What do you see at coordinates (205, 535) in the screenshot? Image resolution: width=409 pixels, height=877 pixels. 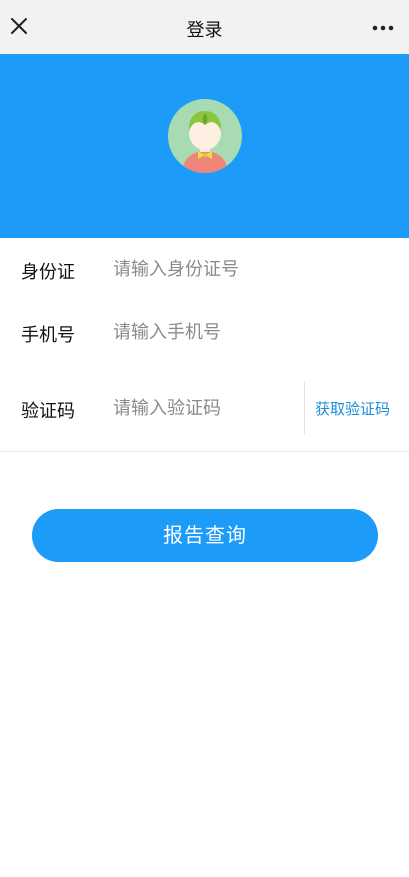 I see `report-query-button: 报告查询` at bounding box center [205, 535].